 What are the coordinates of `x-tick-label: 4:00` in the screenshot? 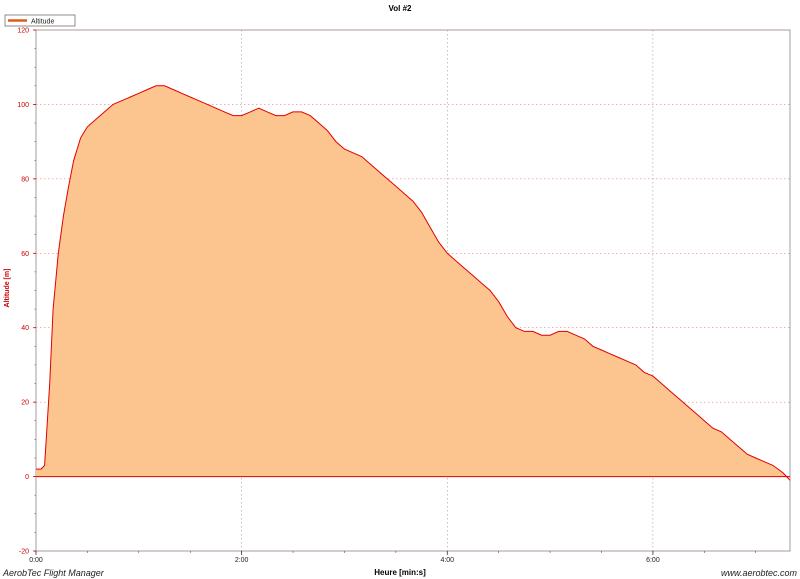 It's located at (447, 560).